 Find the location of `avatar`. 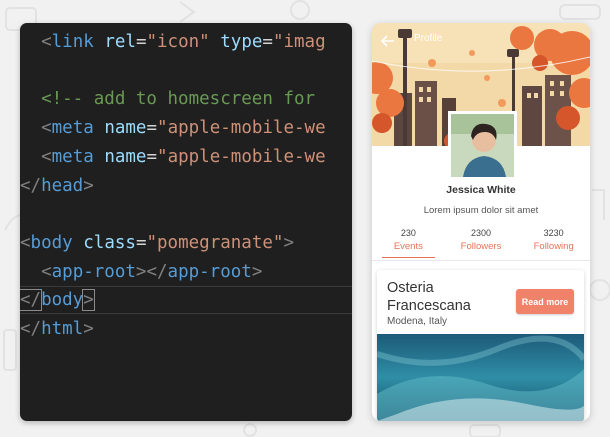

avatar is located at coordinates (482, 145).